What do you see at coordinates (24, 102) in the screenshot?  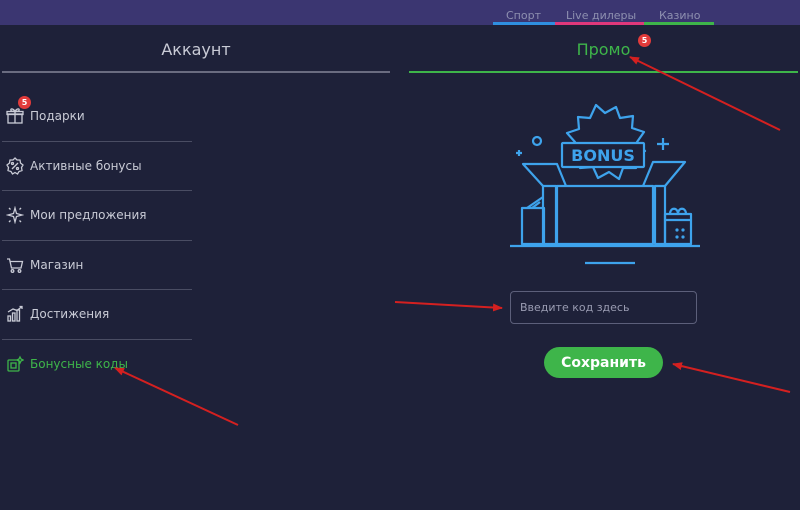 I see `gifts-count-badge: 5` at bounding box center [24, 102].